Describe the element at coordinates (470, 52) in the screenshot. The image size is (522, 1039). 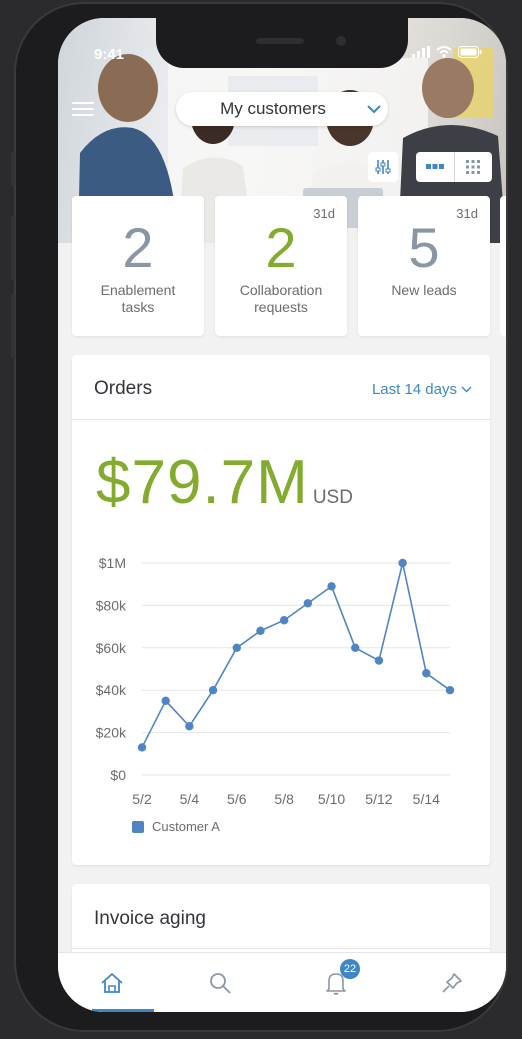
I see `battery-icon` at that location.